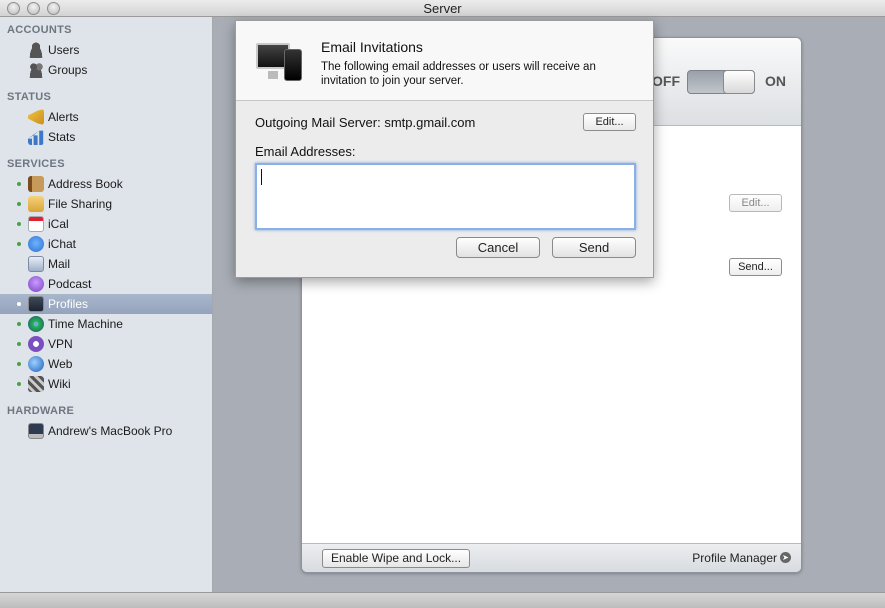 This screenshot has width=885, height=608. Describe the element at coordinates (80, 204) in the screenshot. I see `sidebar-item-label: File Sharing` at that location.